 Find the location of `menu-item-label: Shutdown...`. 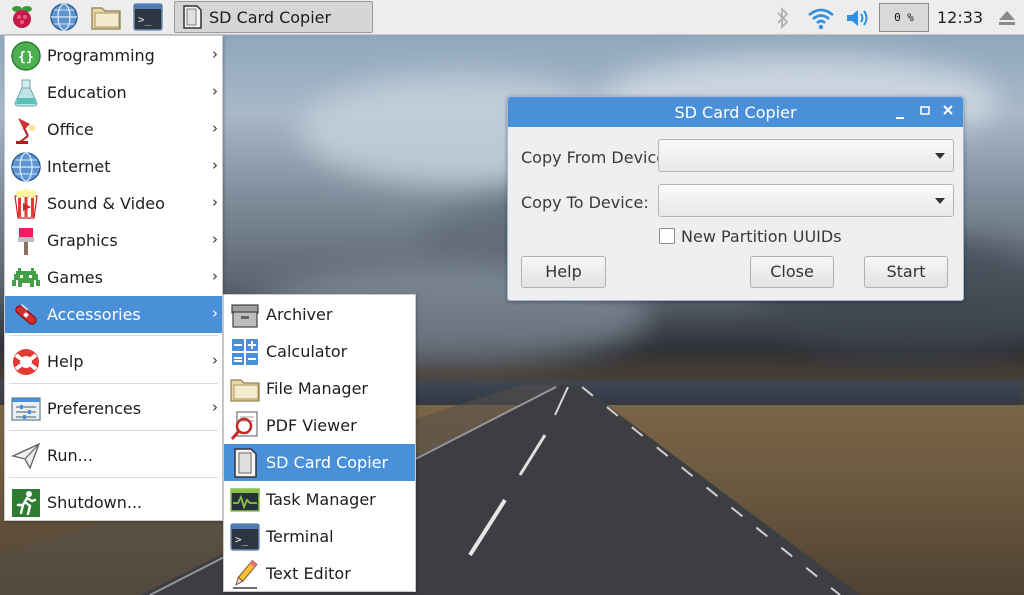

menu-item-label: Shutdown... is located at coordinates (95, 502).